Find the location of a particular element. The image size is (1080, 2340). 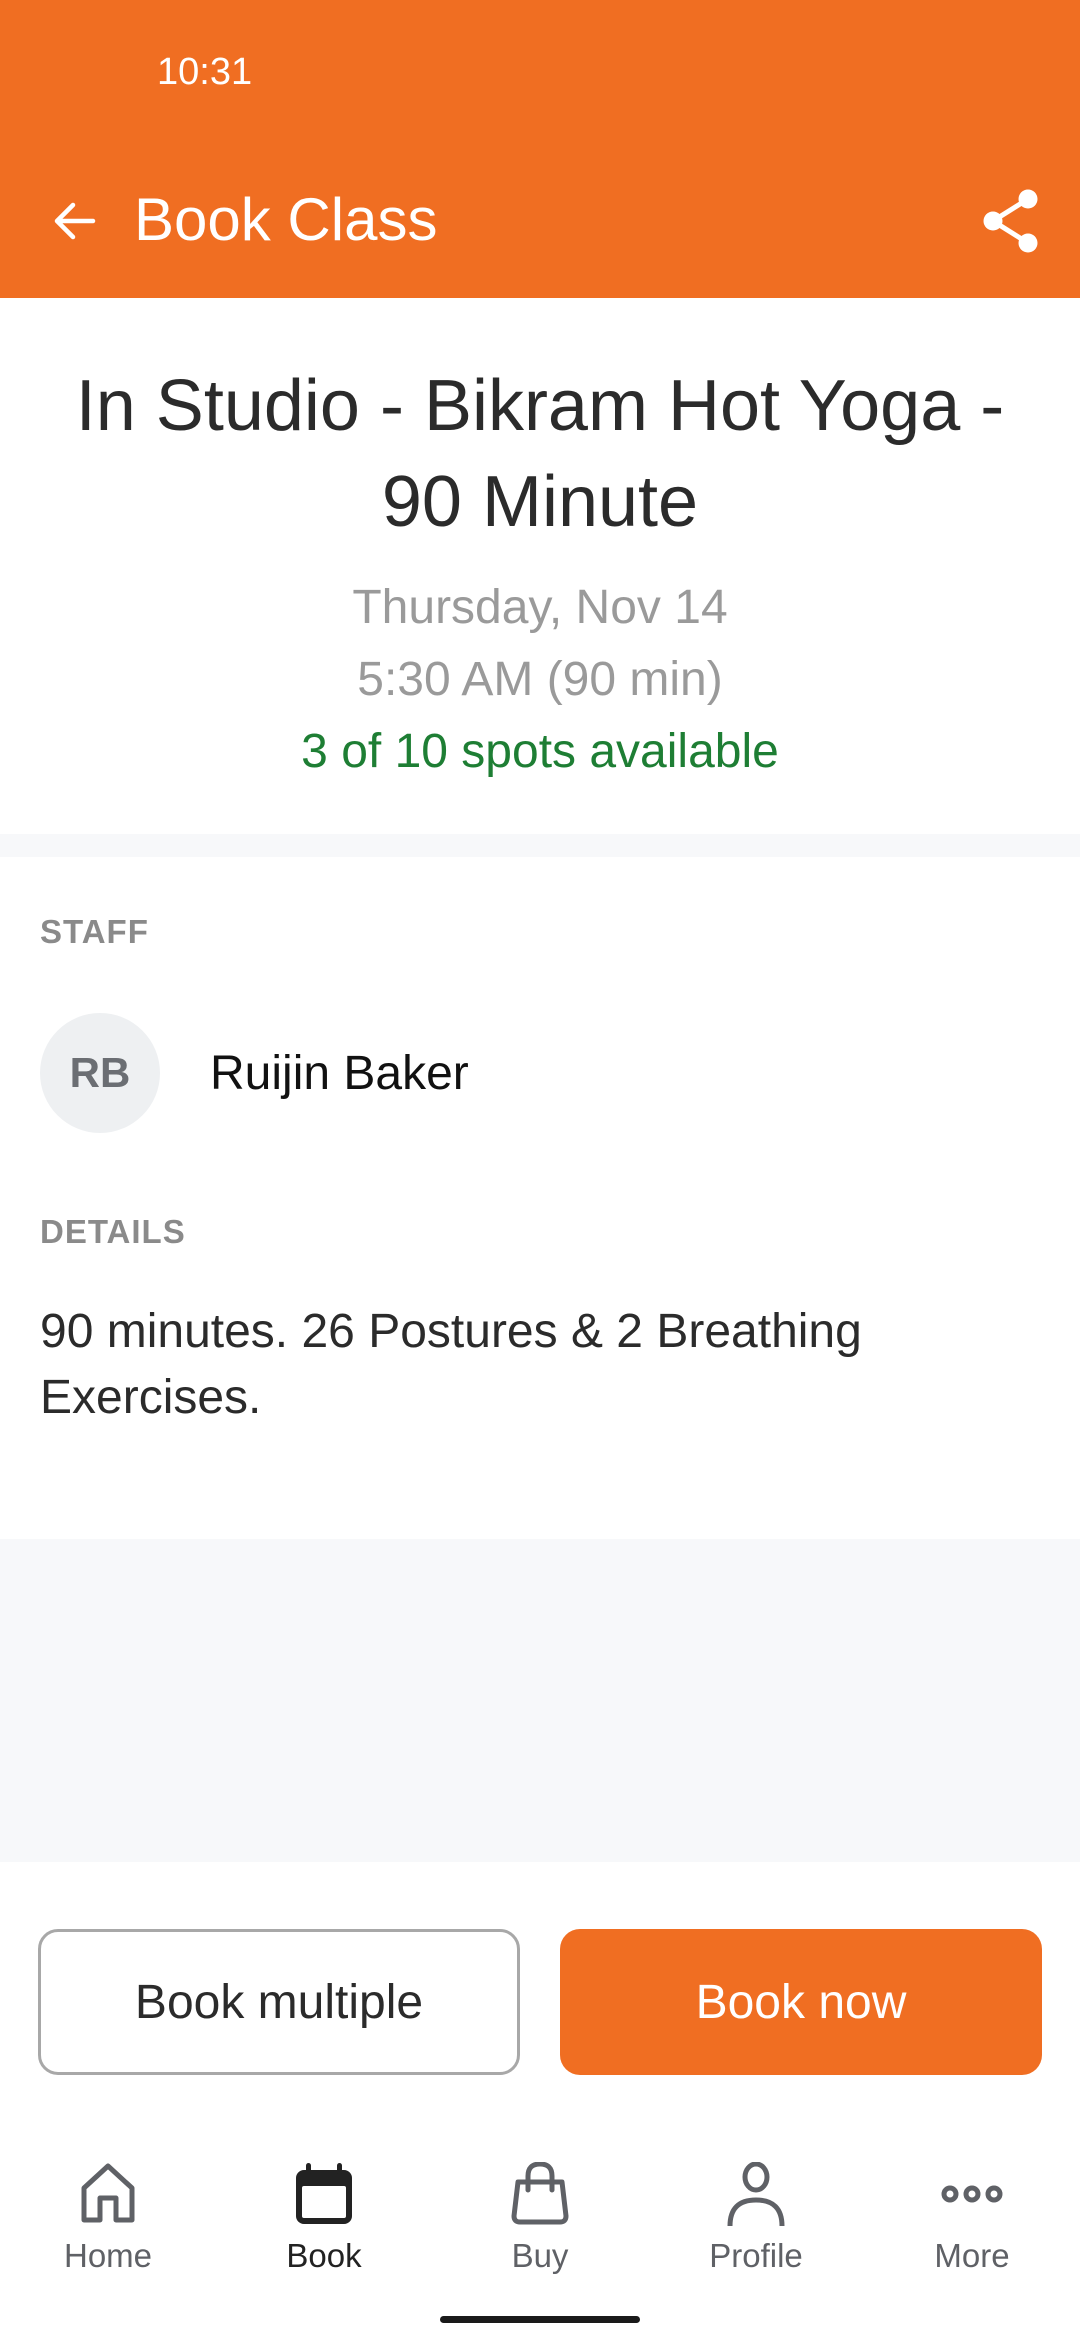

shopping-bag-icon is located at coordinates (540, 2193).